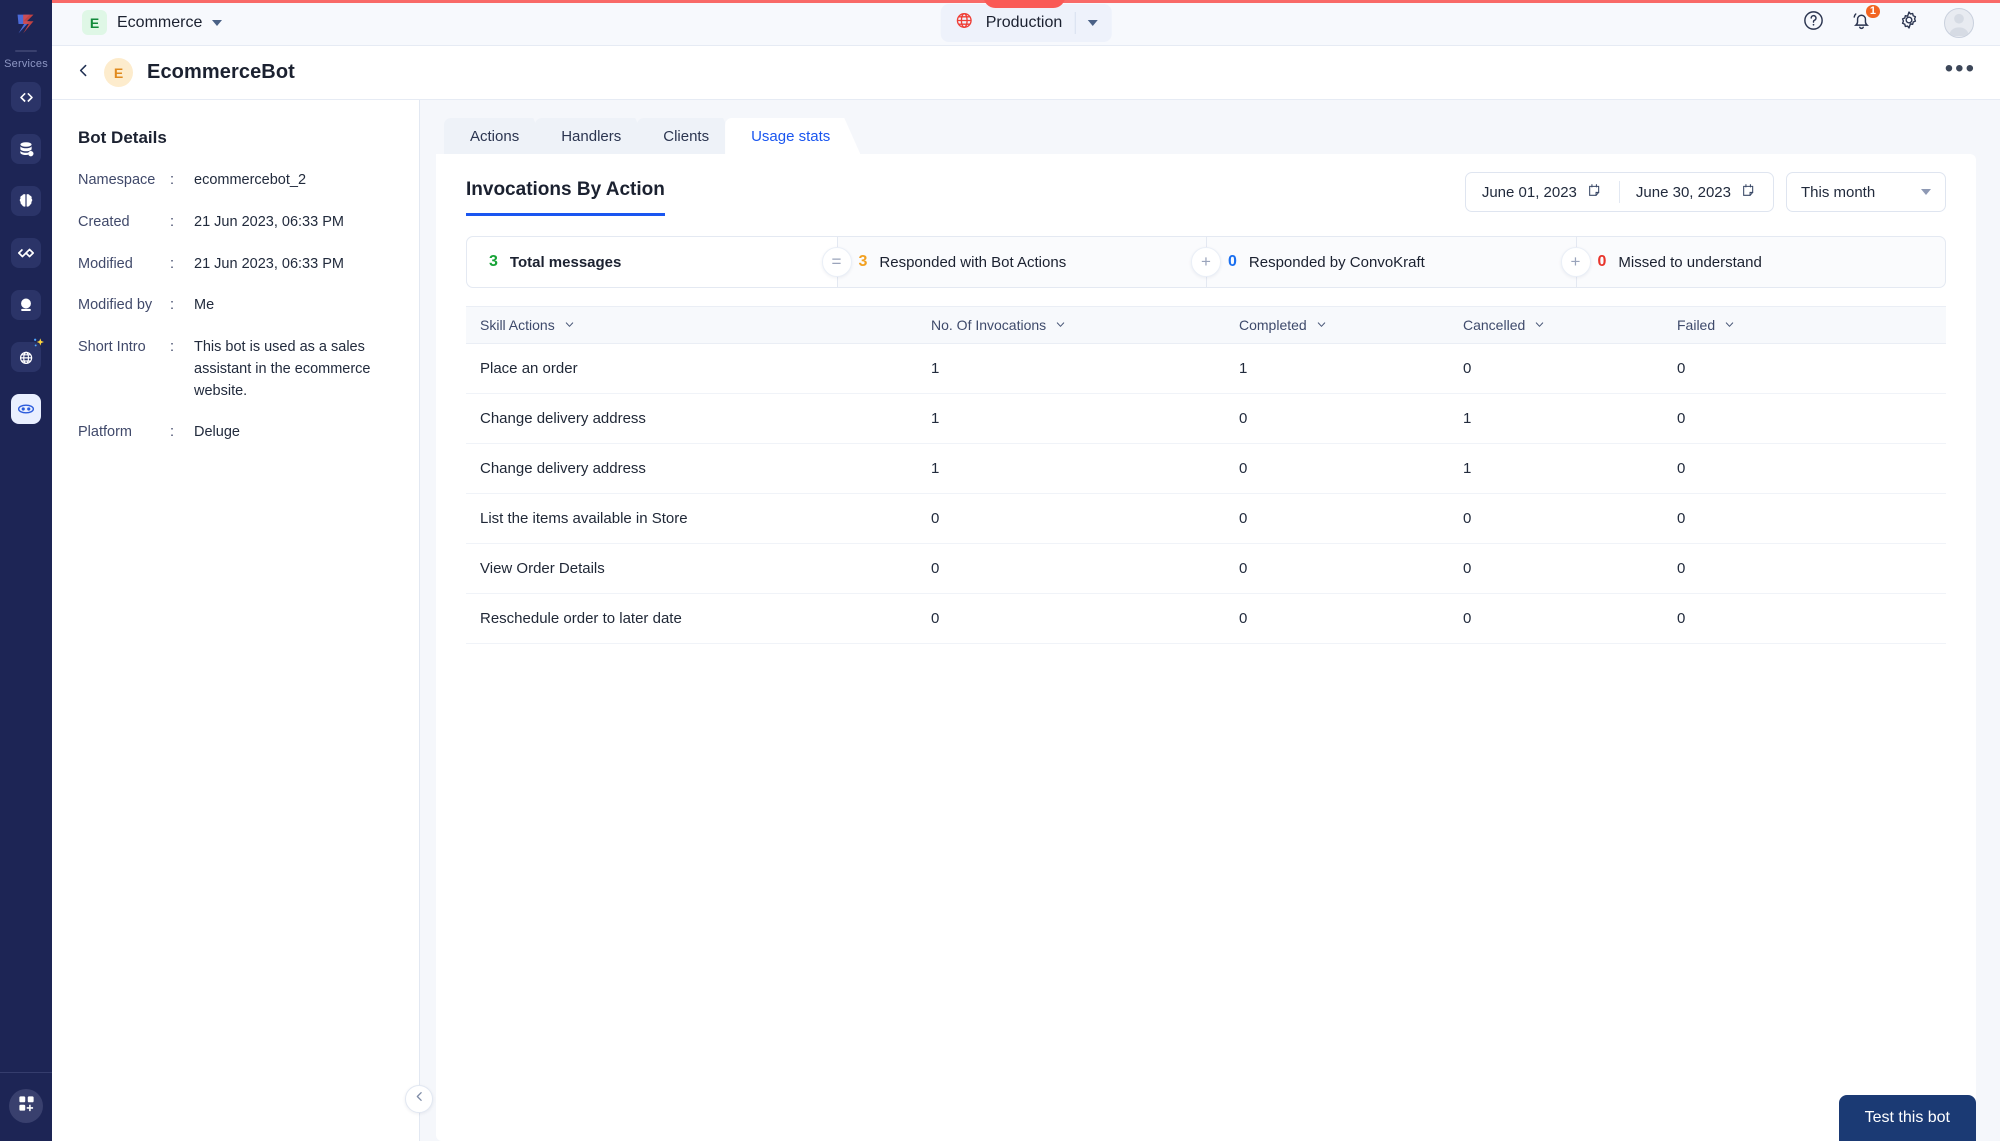 The height and width of the screenshot is (1141, 2000). What do you see at coordinates (1907, 1118) in the screenshot?
I see `test-this-bot-button: Test this bot` at bounding box center [1907, 1118].